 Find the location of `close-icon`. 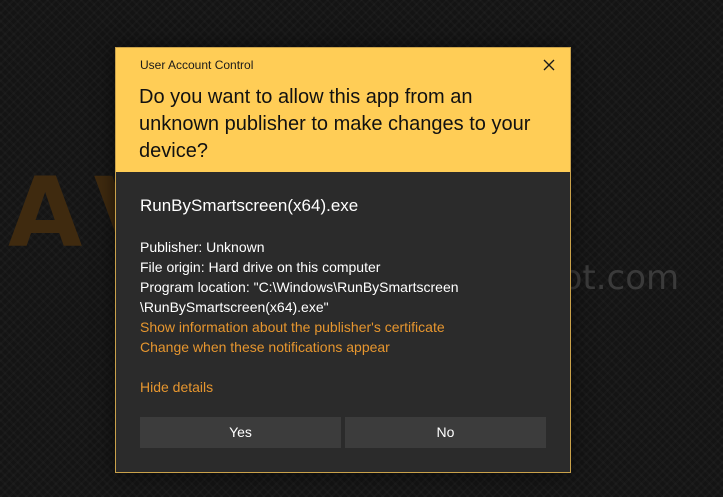

close-icon is located at coordinates (549, 65).